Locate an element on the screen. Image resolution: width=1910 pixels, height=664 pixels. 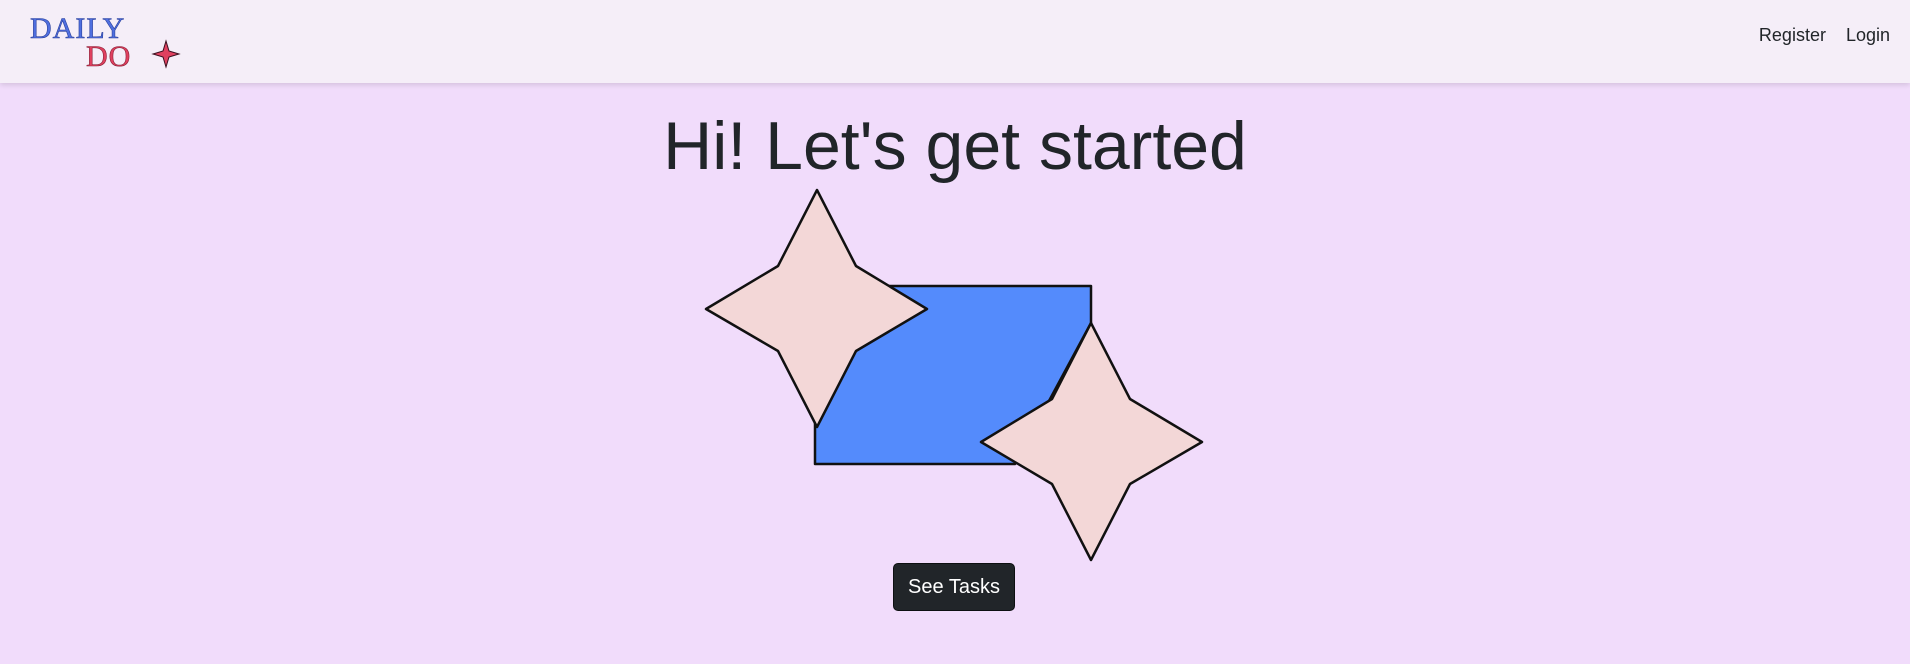
logo-line2: DO is located at coordinates (108, 56).